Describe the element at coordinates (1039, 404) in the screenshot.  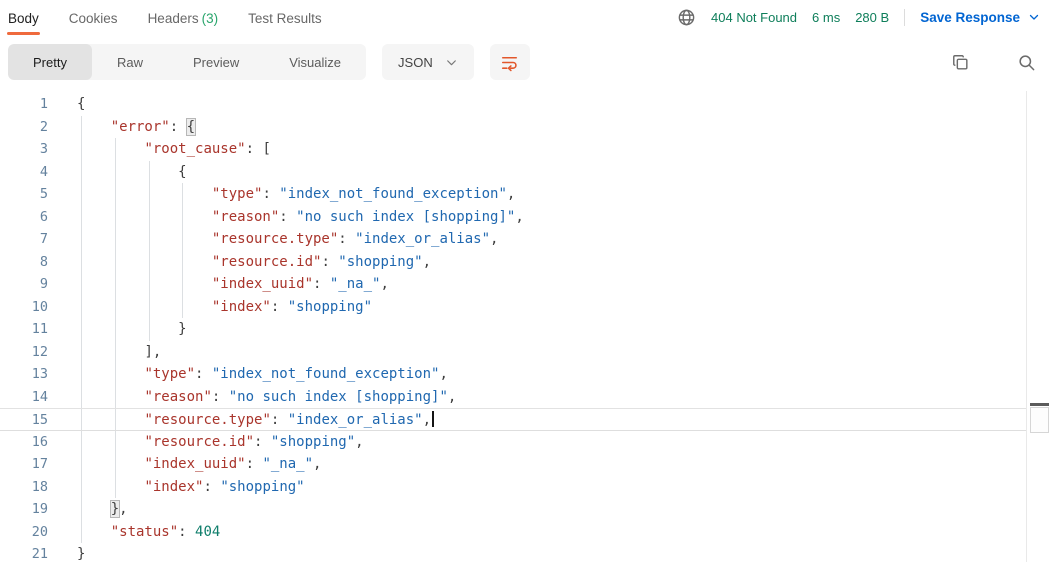
I see `scrollbar-cursor-marker` at that location.